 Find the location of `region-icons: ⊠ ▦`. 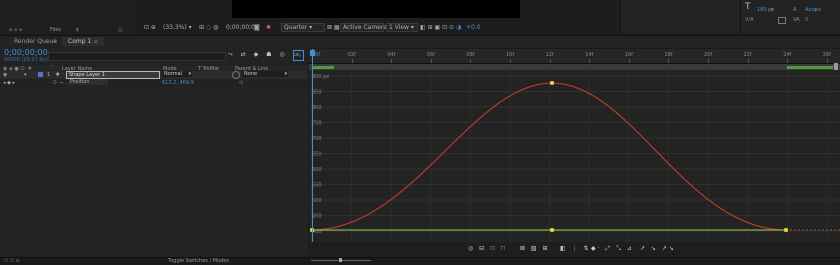

region-icons: ⊠ ▦ is located at coordinates (333, 27).